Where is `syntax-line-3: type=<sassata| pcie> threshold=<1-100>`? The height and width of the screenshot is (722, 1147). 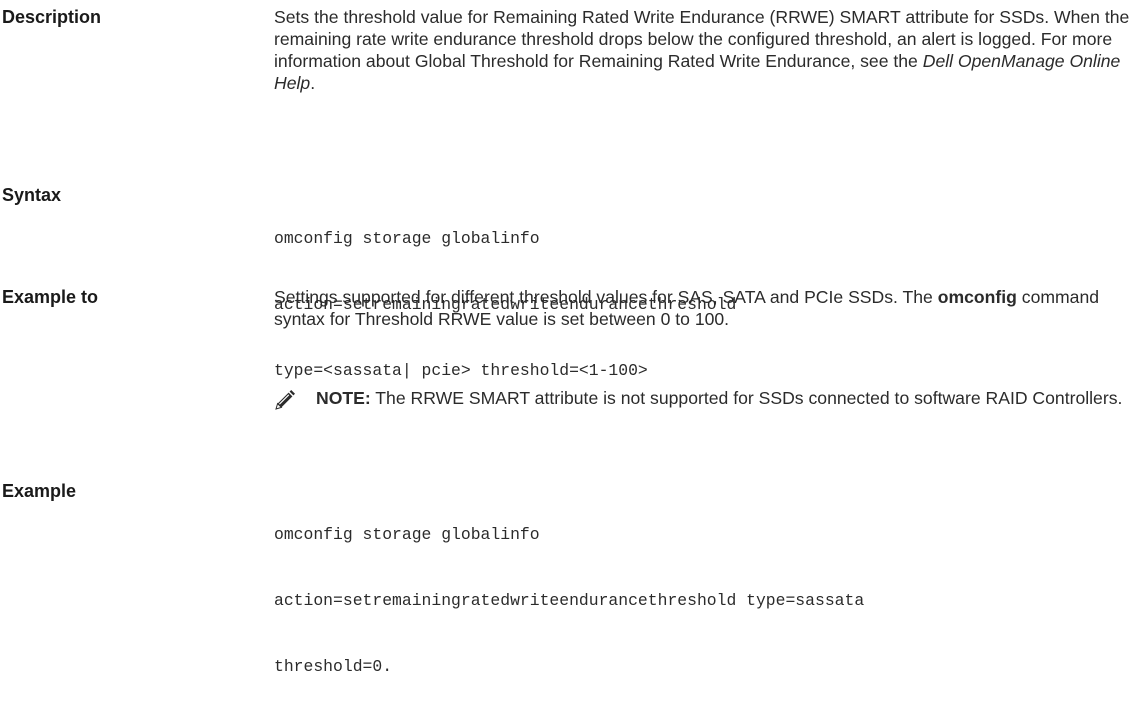 syntax-line-3: type=<sassata| pcie> threshold=<1-100> is located at coordinates (461, 370).